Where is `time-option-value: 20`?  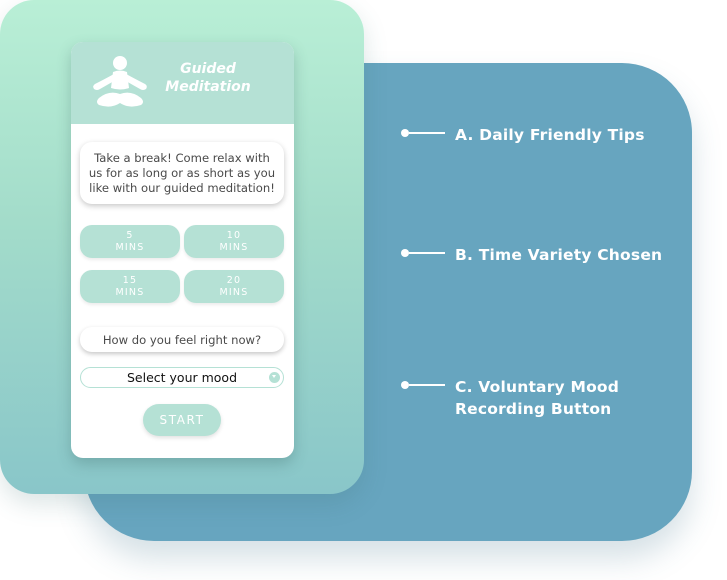
time-option-value: 20 is located at coordinates (234, 280).